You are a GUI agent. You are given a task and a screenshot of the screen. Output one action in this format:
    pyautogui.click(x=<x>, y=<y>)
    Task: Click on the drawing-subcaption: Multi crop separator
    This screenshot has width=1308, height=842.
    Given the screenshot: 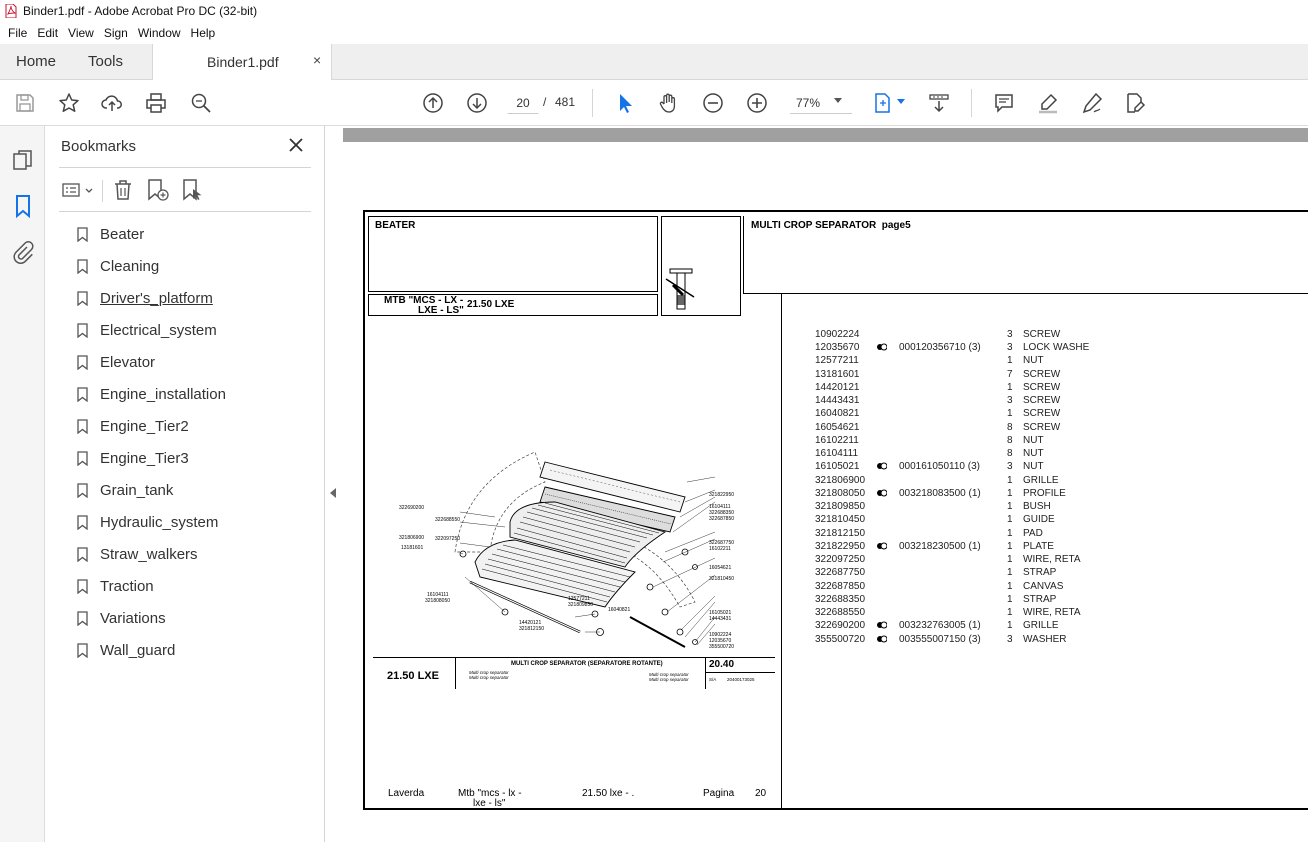 What is the action you would take?
    pyautogui.click(x=489, y=677)
    